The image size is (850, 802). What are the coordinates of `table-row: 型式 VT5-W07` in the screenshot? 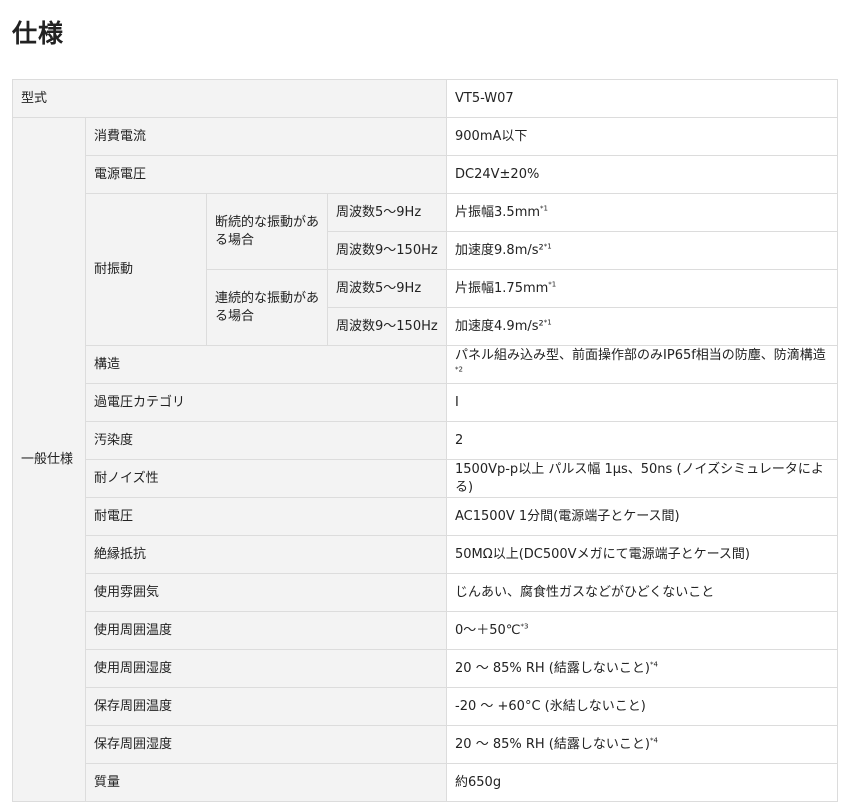 It's located at (425, 98).